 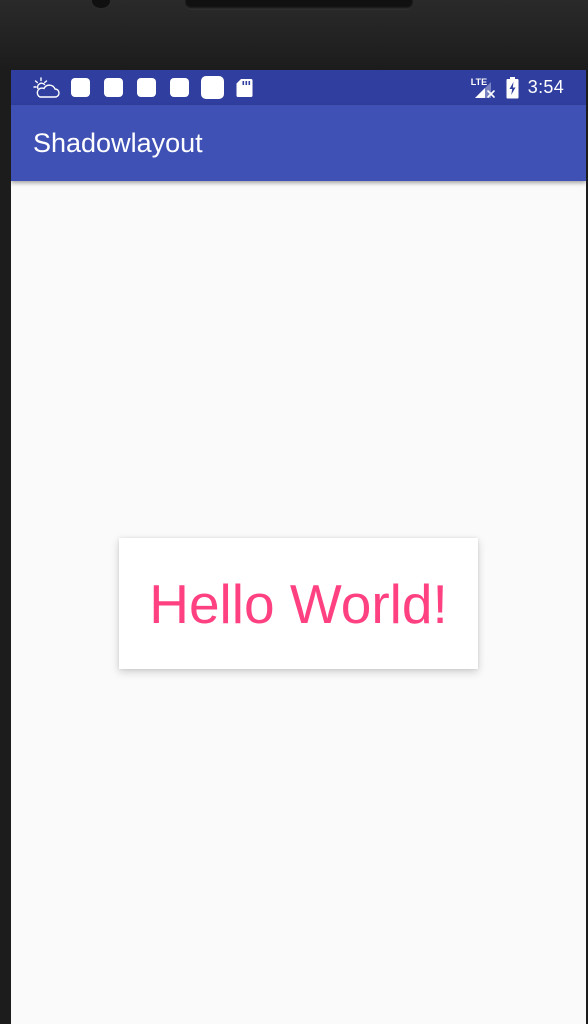 I want to click on sd-card-icon, so click(x=244, y=88).